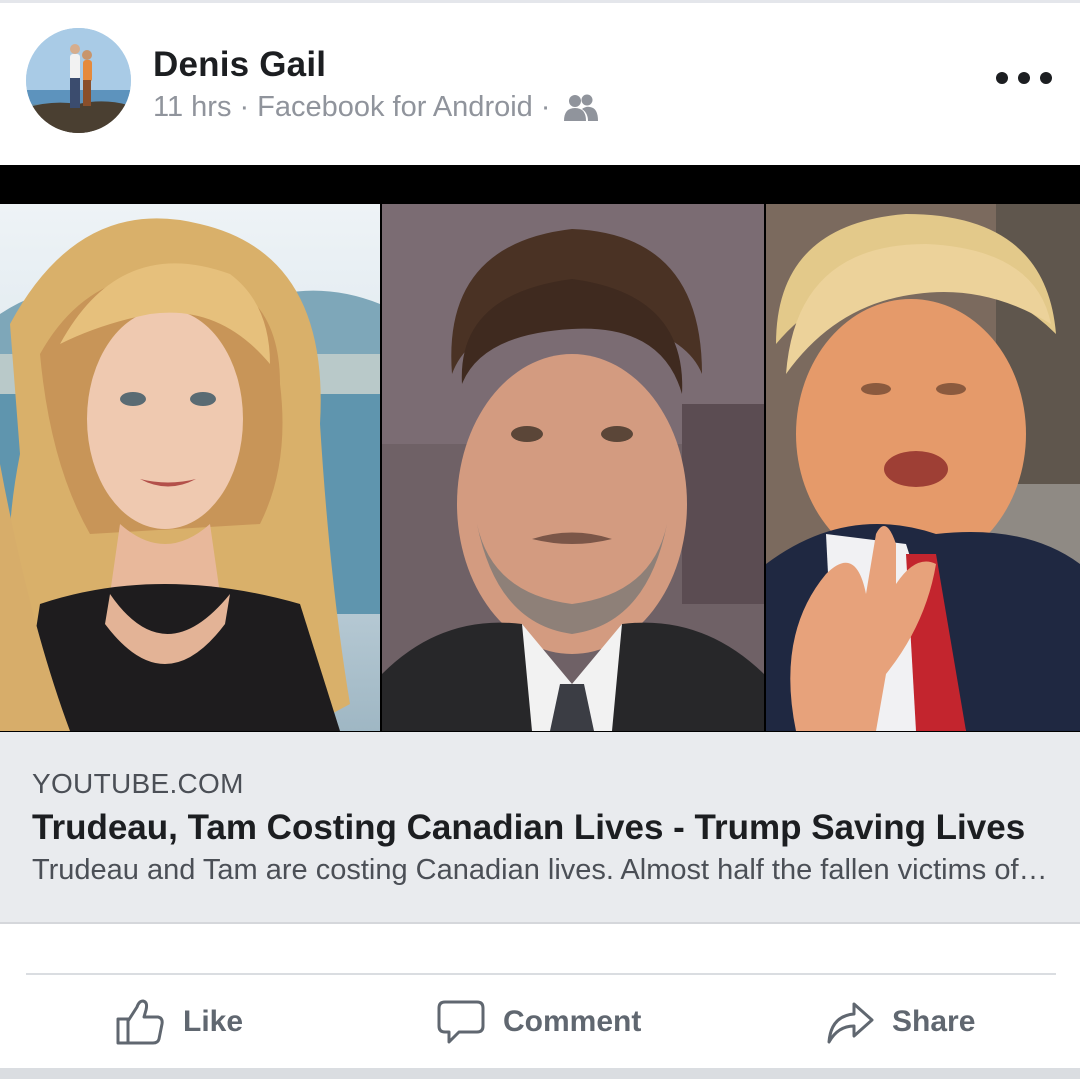  What do you see at coordinates (192, 107) in the screenshot?
I see `post-time: 11 hrs` at bounding box center [192, 107].